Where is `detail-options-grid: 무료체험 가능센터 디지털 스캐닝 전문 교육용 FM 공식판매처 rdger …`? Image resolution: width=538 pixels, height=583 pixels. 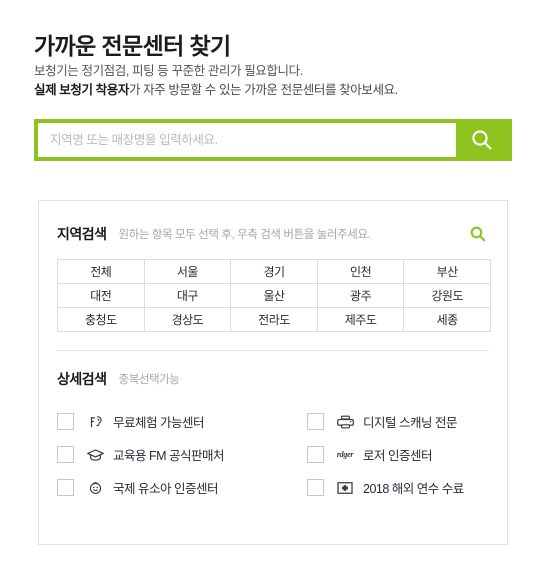
detail-options-grid: 무료체험 가능센터 디지털 스캐닝 전문 교육용 FM 공식판매처 rdger … is located at coordinates (273, 454).